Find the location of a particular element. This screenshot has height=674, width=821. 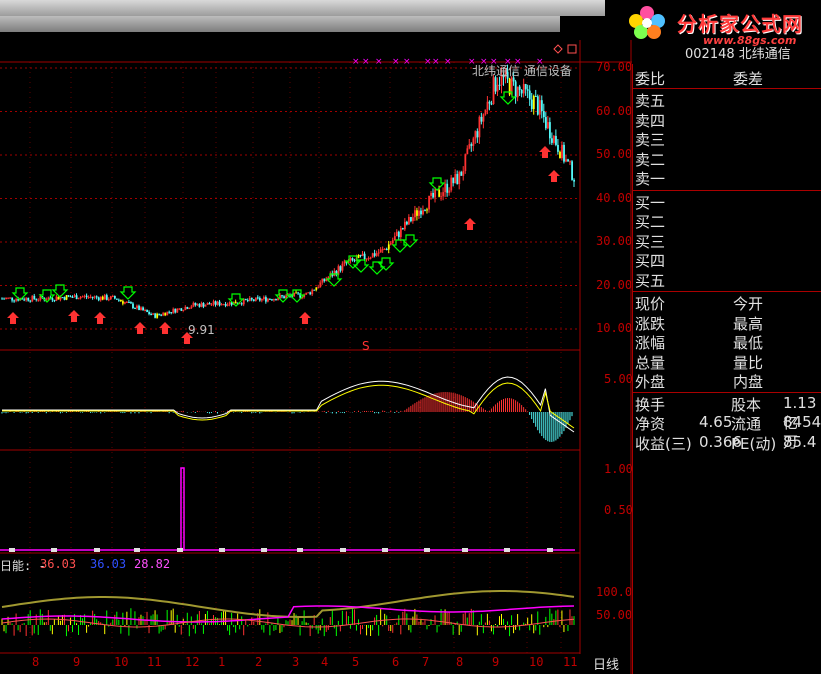

quote-field-label: 今开 is located at coordinates (748, 304).